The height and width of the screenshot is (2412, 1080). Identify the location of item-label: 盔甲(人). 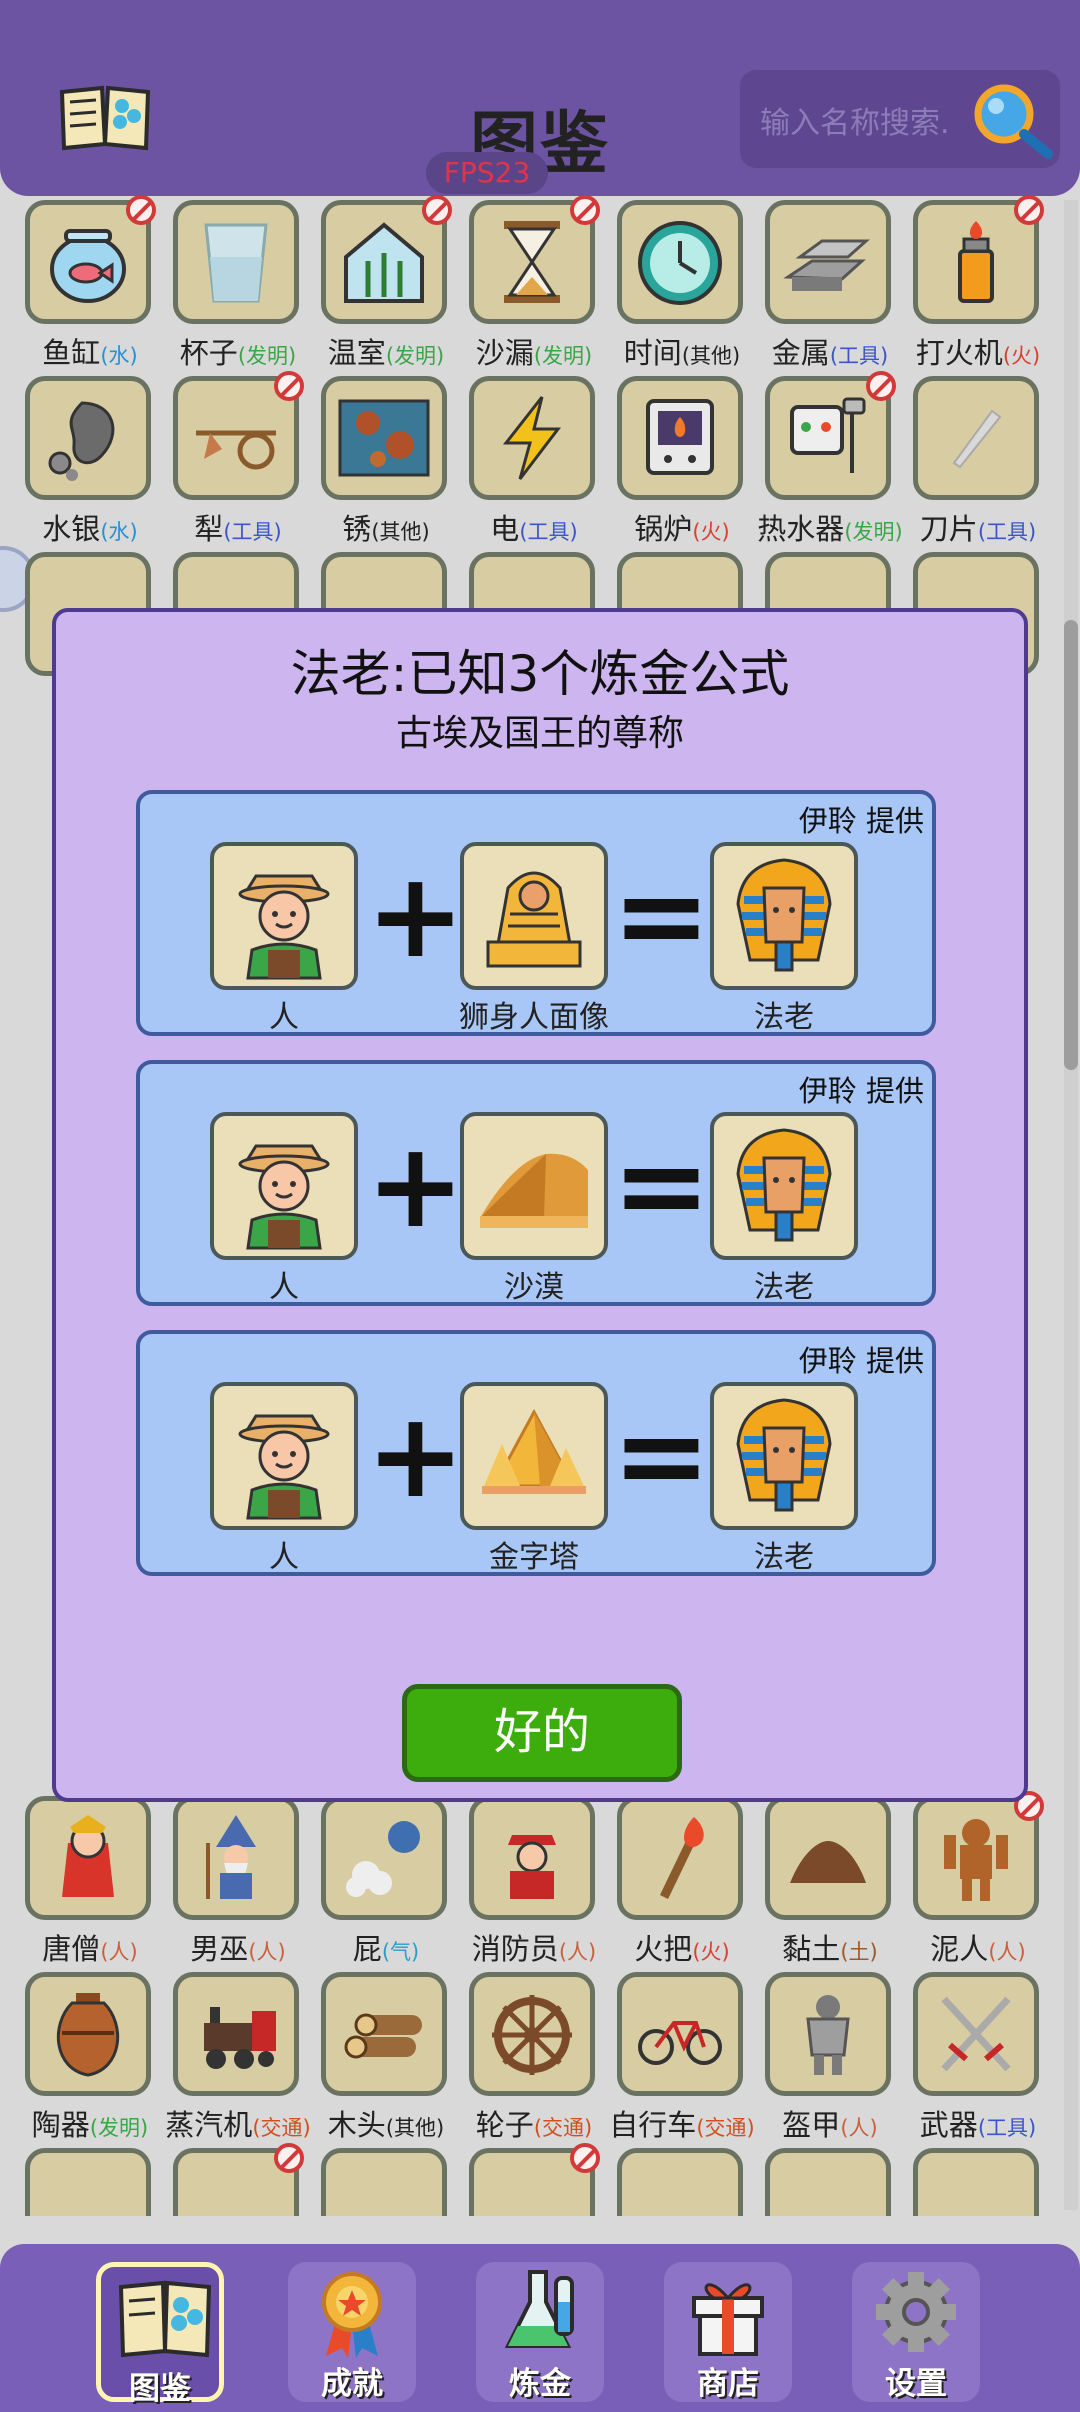
(830, 2125).